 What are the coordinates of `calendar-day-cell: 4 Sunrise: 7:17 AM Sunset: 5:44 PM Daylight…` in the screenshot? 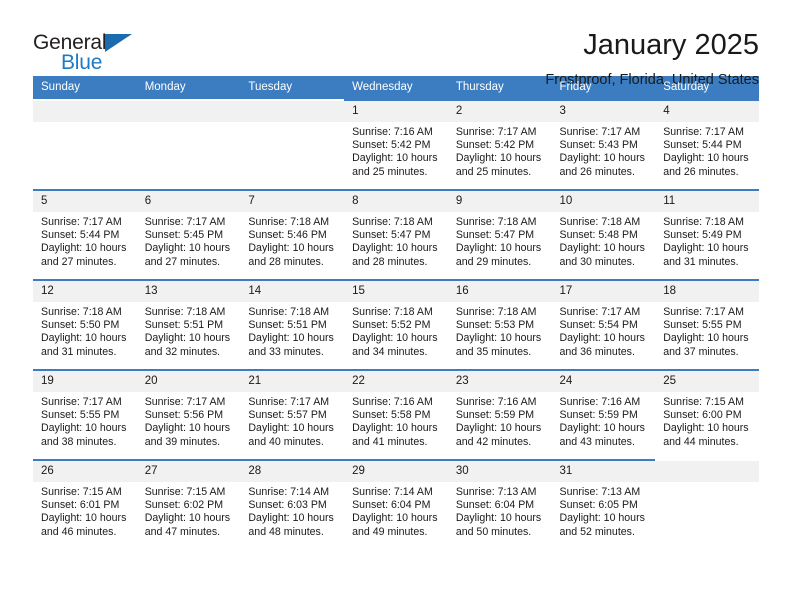 It's located at (707, 144).